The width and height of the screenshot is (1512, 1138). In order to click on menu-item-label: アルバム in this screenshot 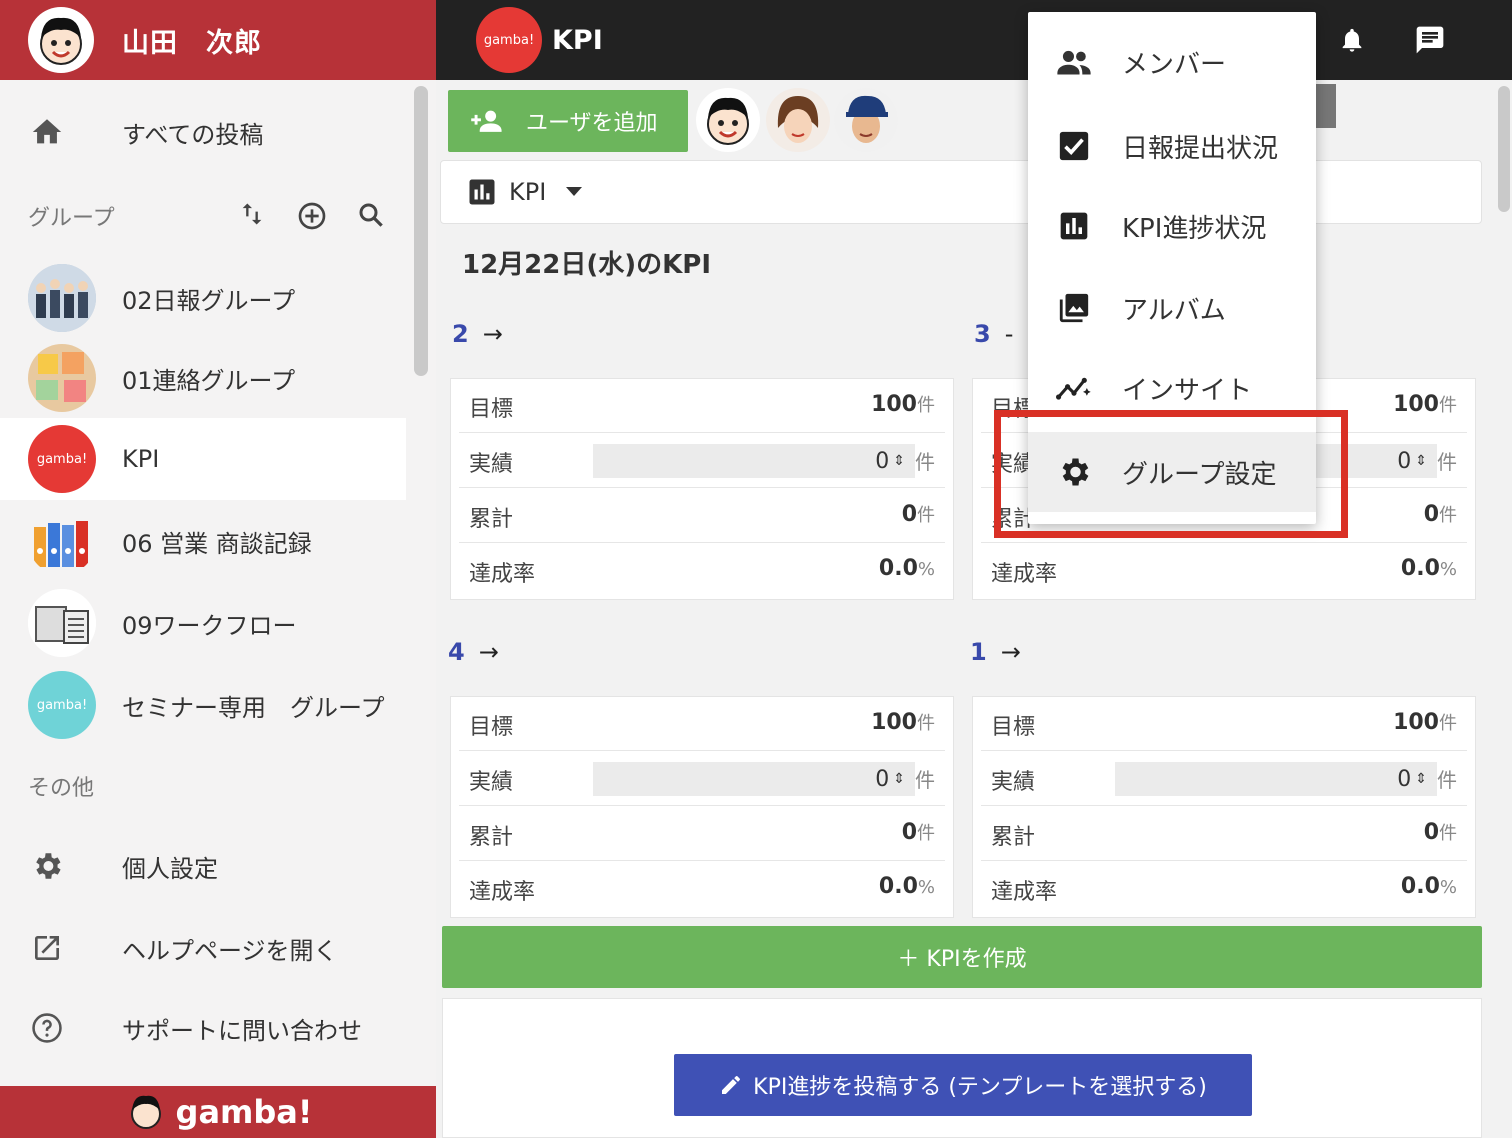, I will do `click(1174, 310)`.